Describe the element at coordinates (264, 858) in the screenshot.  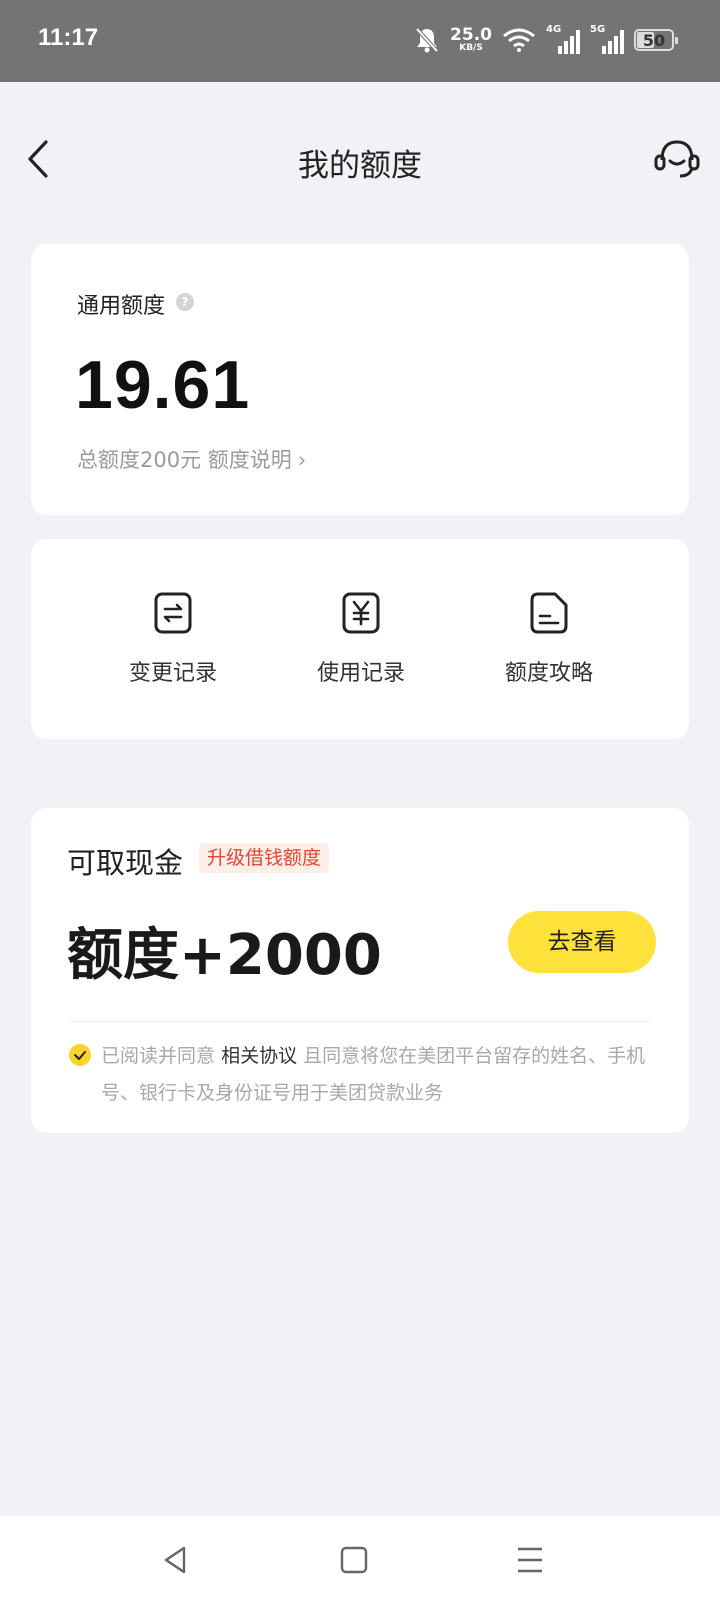
I see `loan-upgrade-badge: 升级借钱额度` at that location.